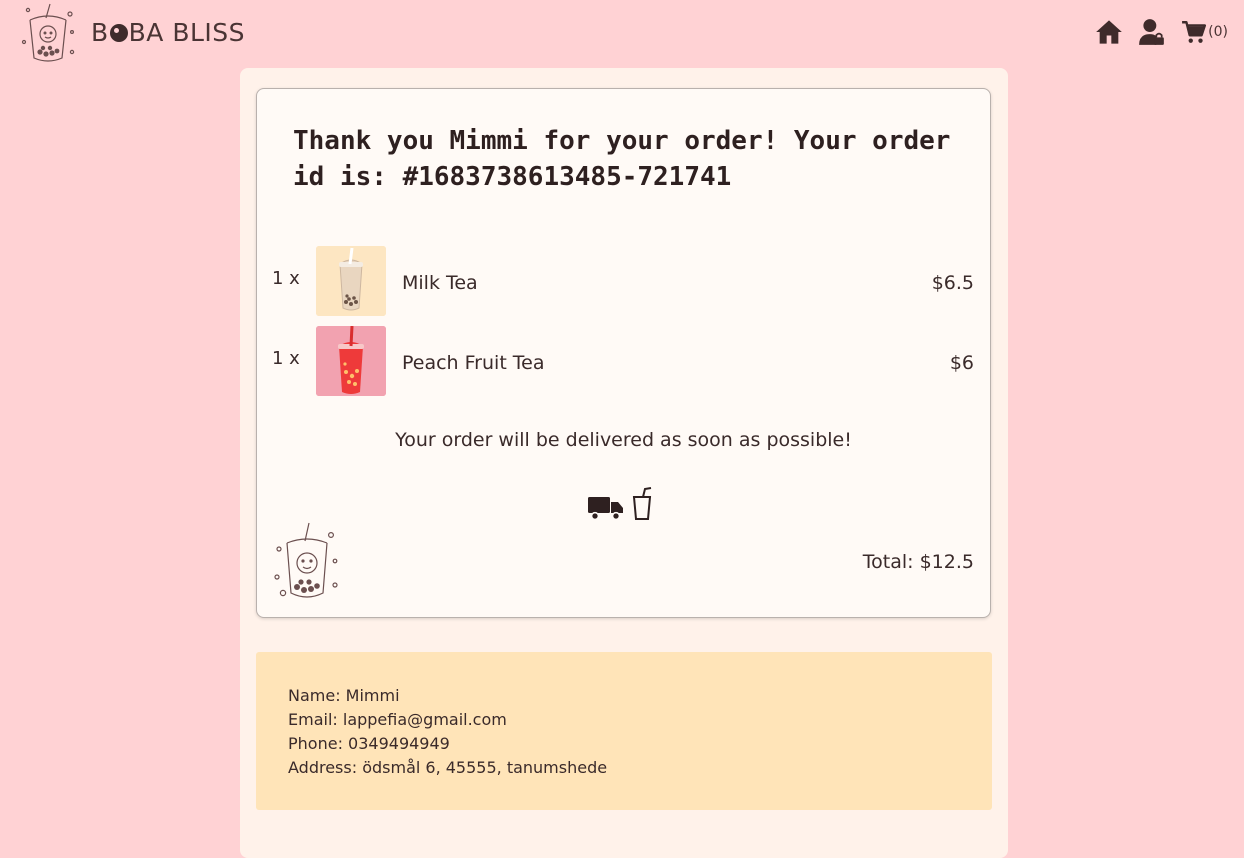  Describe the element at coordinates (918, 562) in the screenshot. I see `order-total: Total: $12.5` at that location.